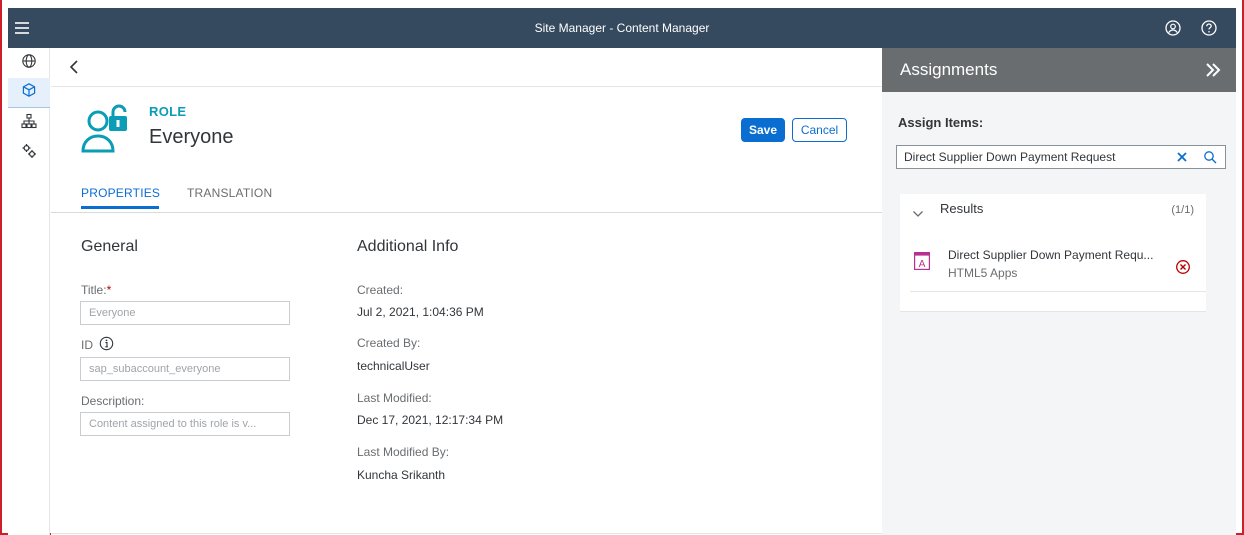 Image resolution: width=1244 pixels, height=535 pixels. What do you see at coordinates (466, 533) in the screenshot?
I see `footer-divider` at bounding box center [466, 533].